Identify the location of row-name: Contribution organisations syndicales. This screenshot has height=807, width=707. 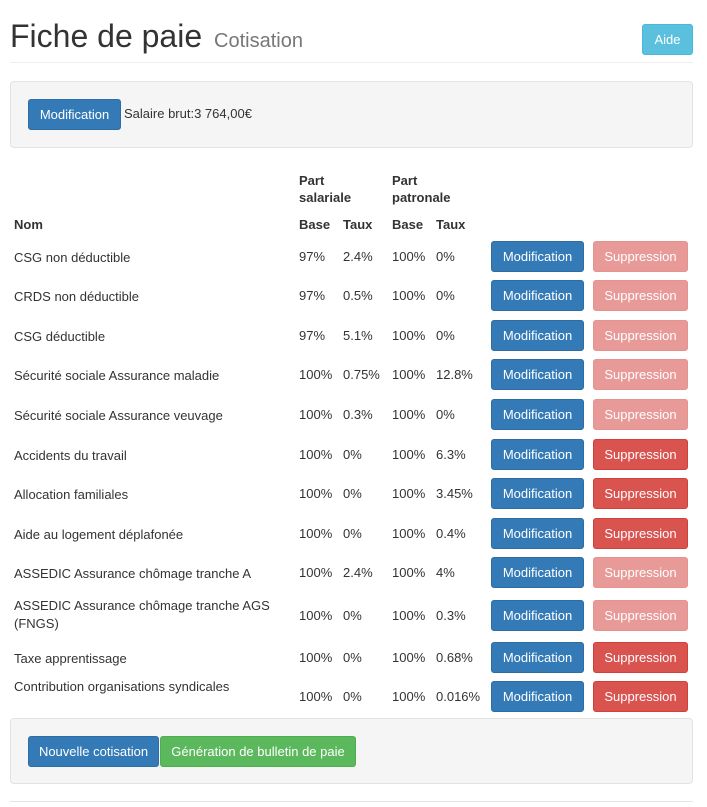
(122, 686).